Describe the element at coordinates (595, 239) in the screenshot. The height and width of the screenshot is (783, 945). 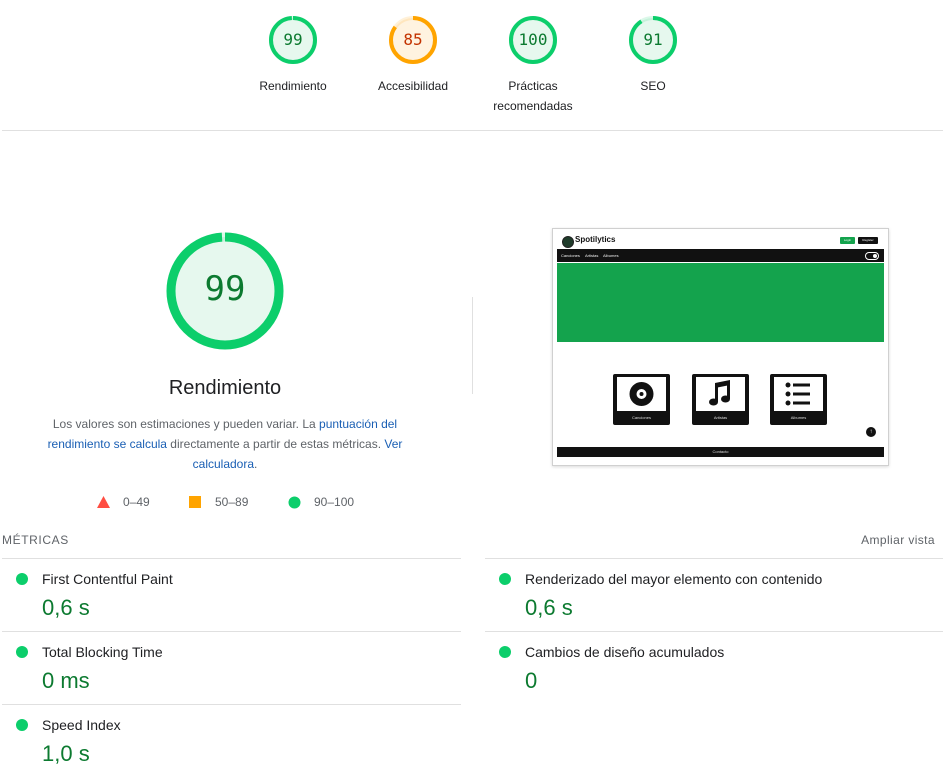
I see `site-brand: Spotilytics` at that location.